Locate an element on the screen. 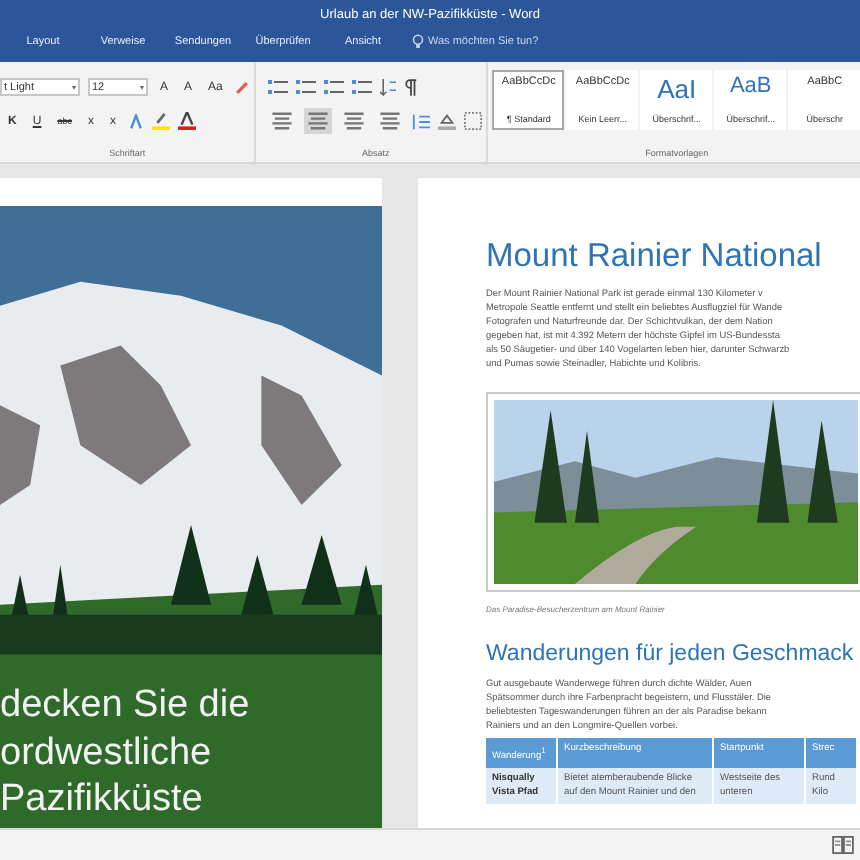  section-heading: Wanderungen für jeden Geschmack is located at coordinates (671, 654).